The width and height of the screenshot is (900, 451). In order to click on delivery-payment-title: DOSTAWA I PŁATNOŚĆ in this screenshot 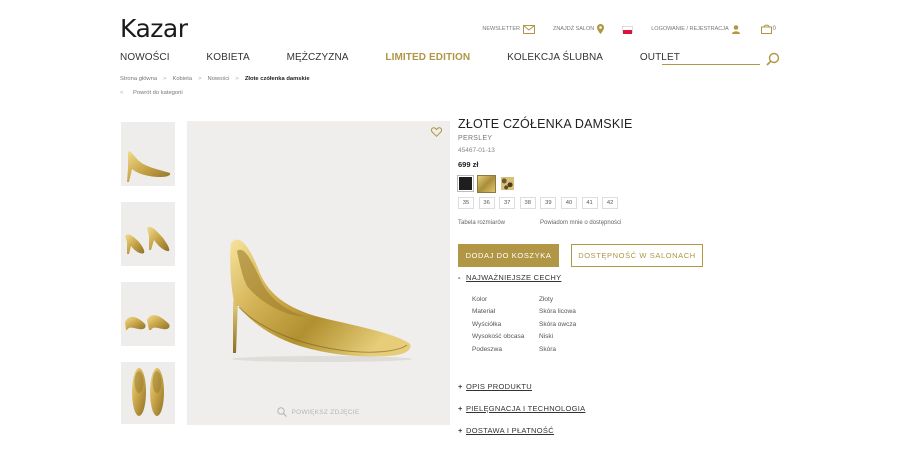, I will do `click(510, 430)`.